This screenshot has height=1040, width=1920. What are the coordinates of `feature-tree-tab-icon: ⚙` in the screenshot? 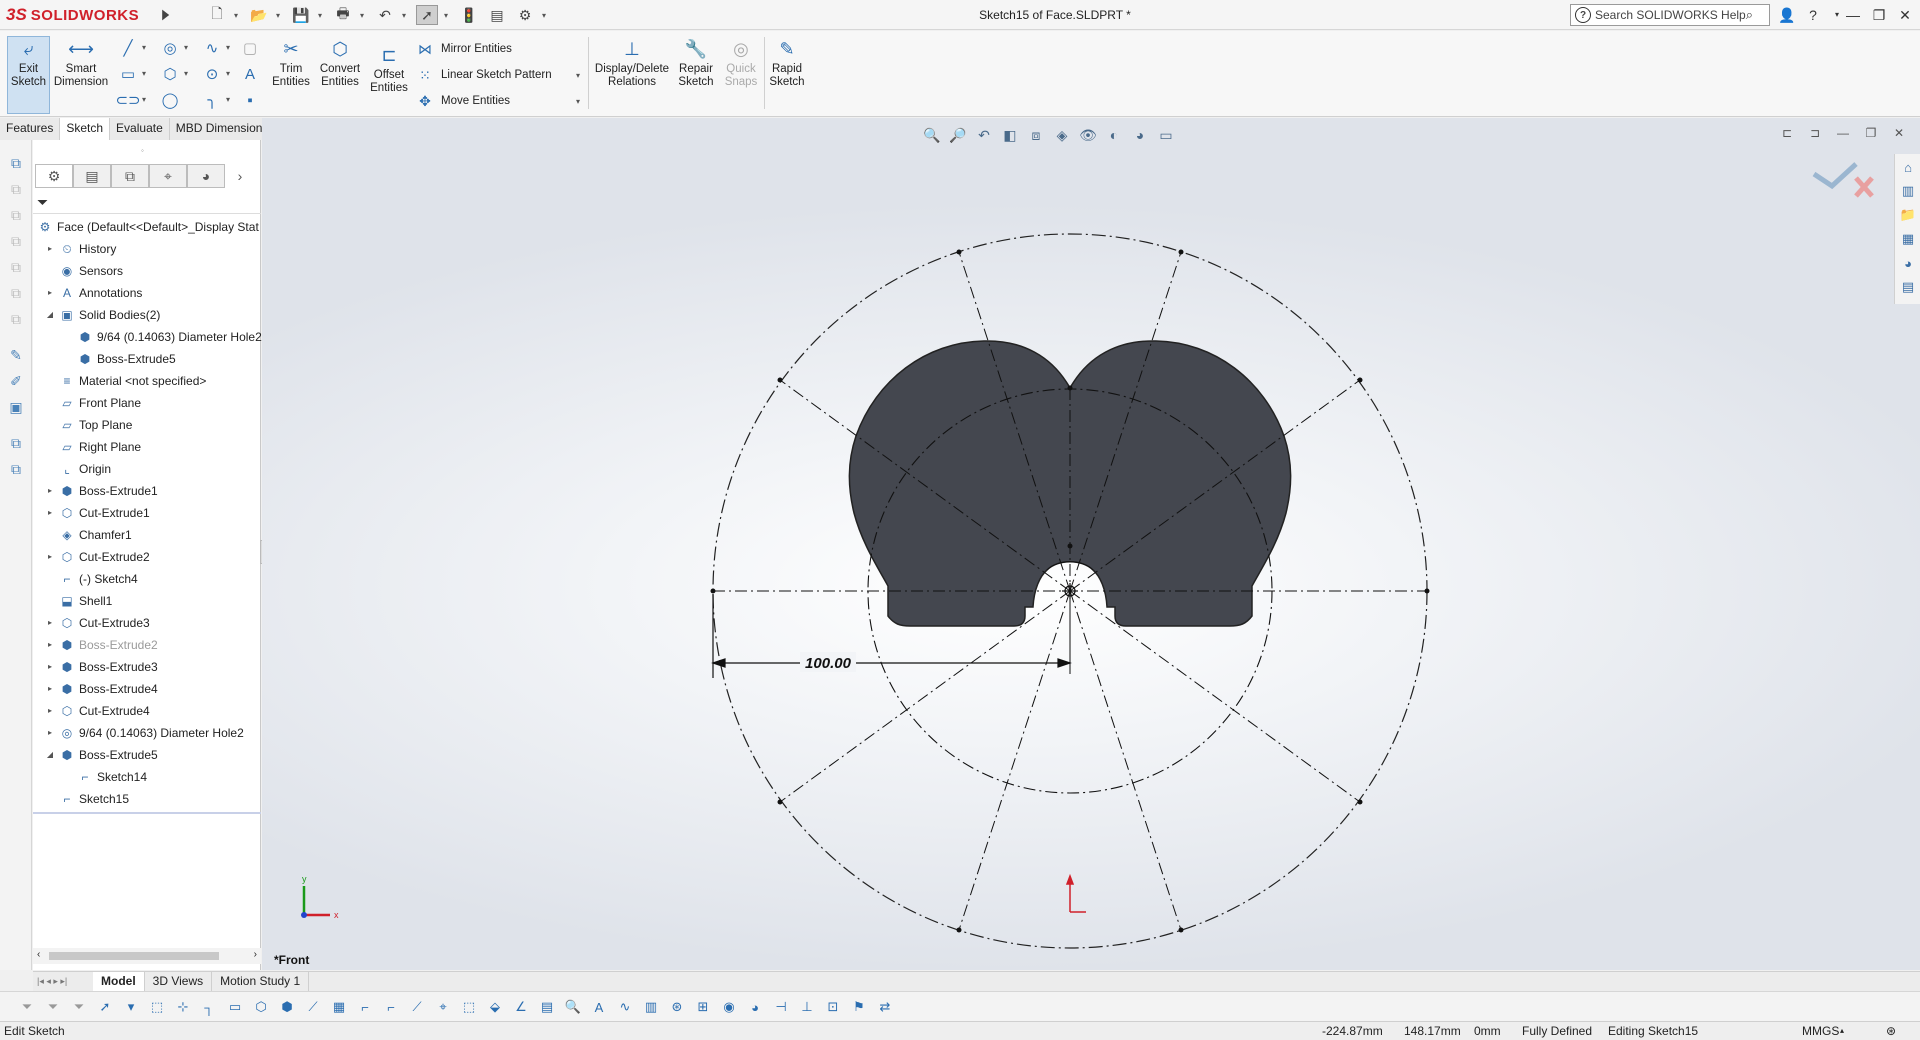 It's located at (54, 176).